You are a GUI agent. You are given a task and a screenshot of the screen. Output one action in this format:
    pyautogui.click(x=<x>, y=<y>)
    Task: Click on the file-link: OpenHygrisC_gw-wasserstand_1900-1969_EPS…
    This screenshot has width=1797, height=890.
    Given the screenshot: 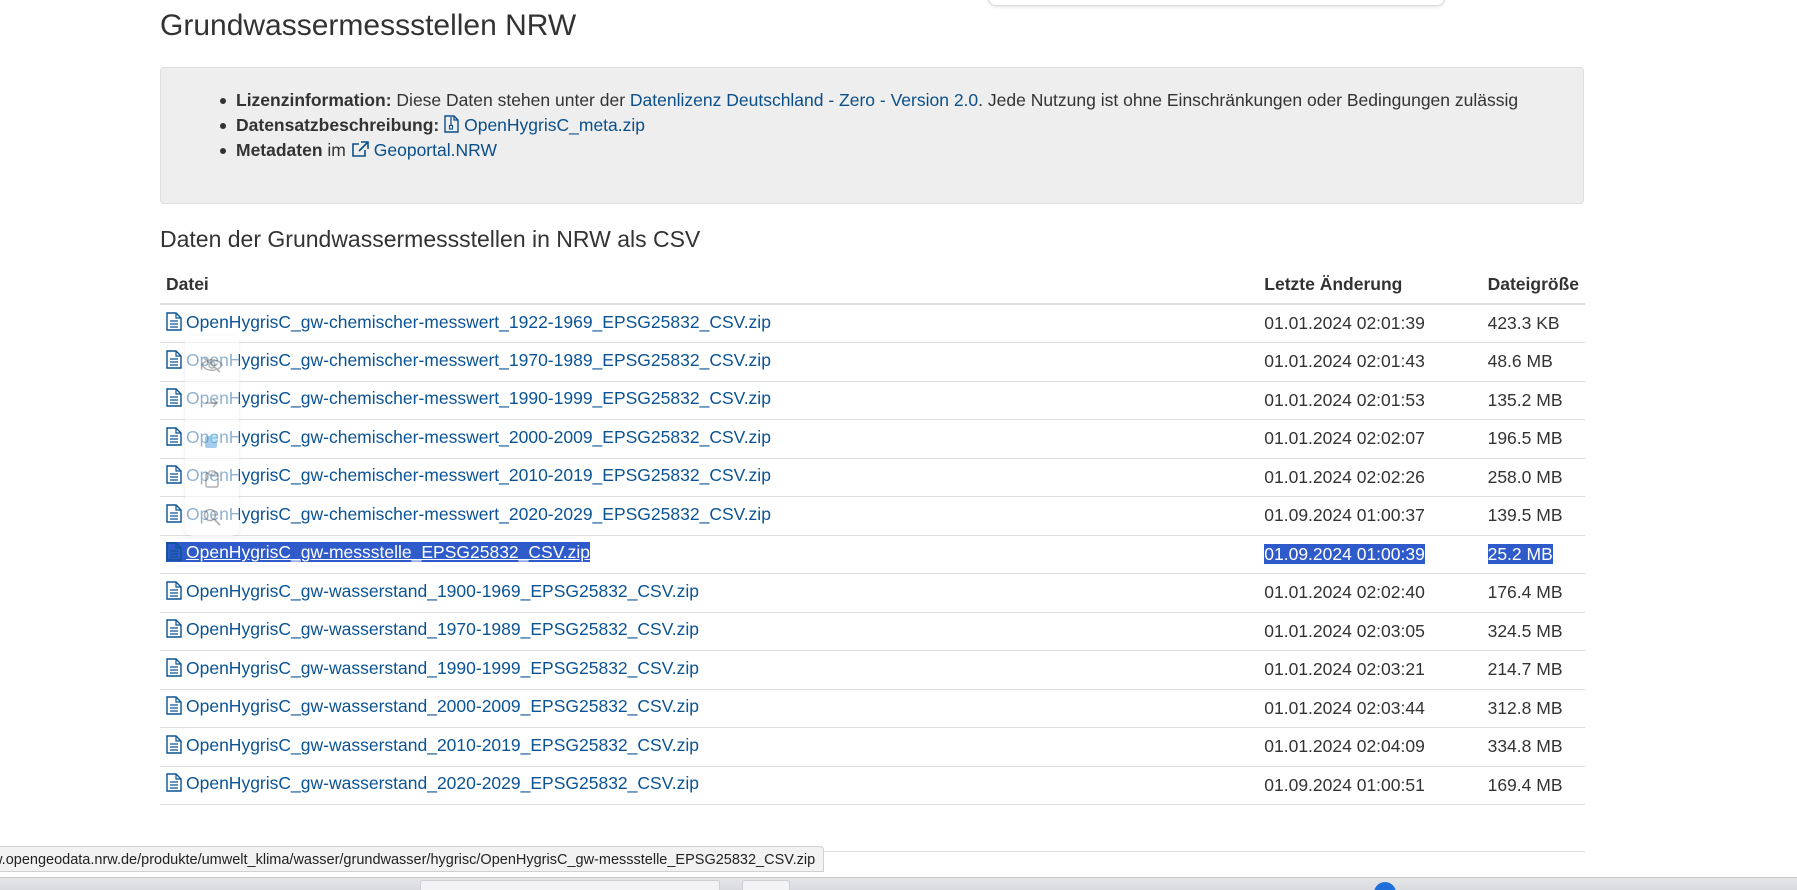 What is the action you would take?
    pyautogui.click(x=432, y=591)
    